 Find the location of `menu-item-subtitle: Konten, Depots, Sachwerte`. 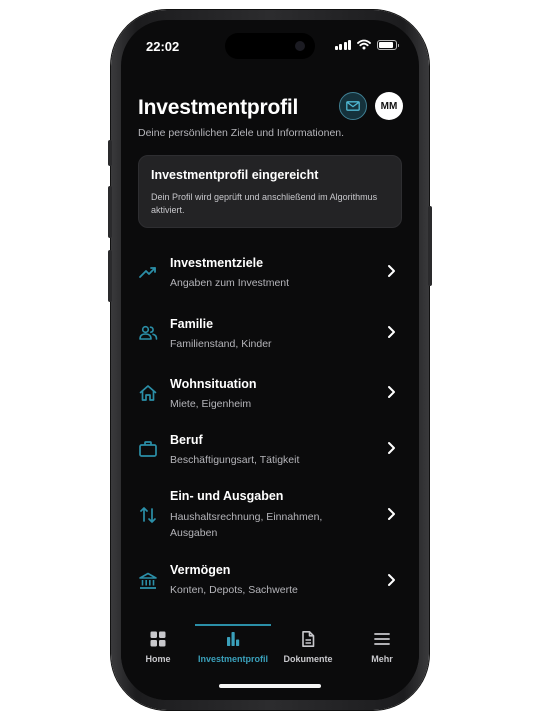

menu-item-subtitle: Konten, Depots, Sachwerte is located at coordinates (234, 590).